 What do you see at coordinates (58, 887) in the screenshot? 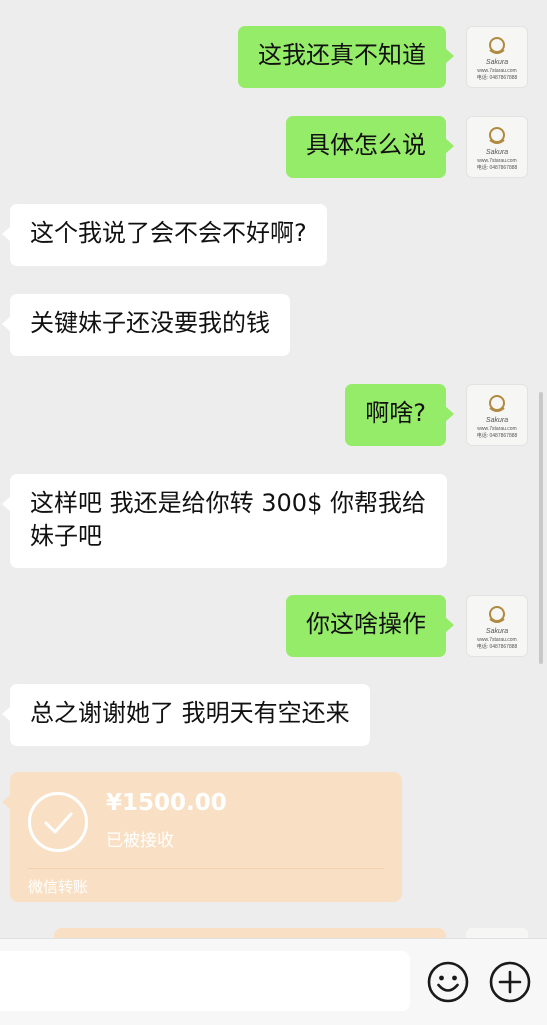
I see `transfer-label: 微信转账` at bounding box center [58, 887].